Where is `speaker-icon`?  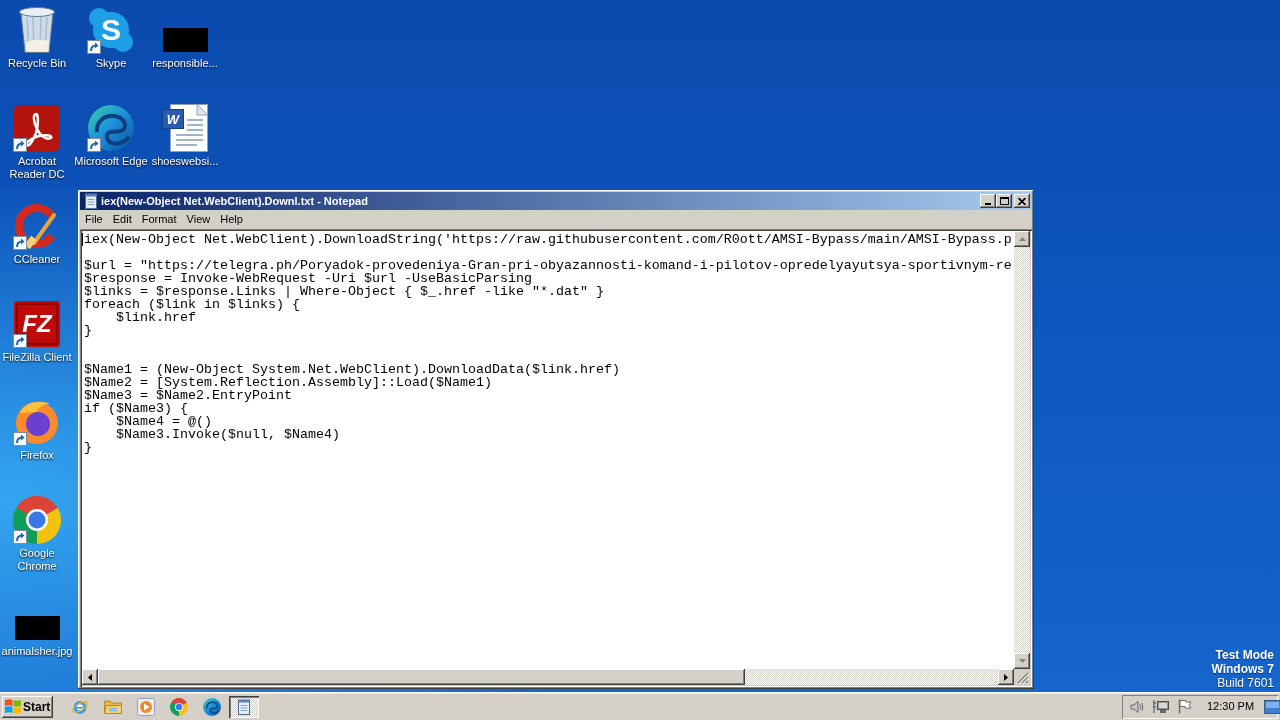 speaker-icon is located at coordinates (1137, 706).